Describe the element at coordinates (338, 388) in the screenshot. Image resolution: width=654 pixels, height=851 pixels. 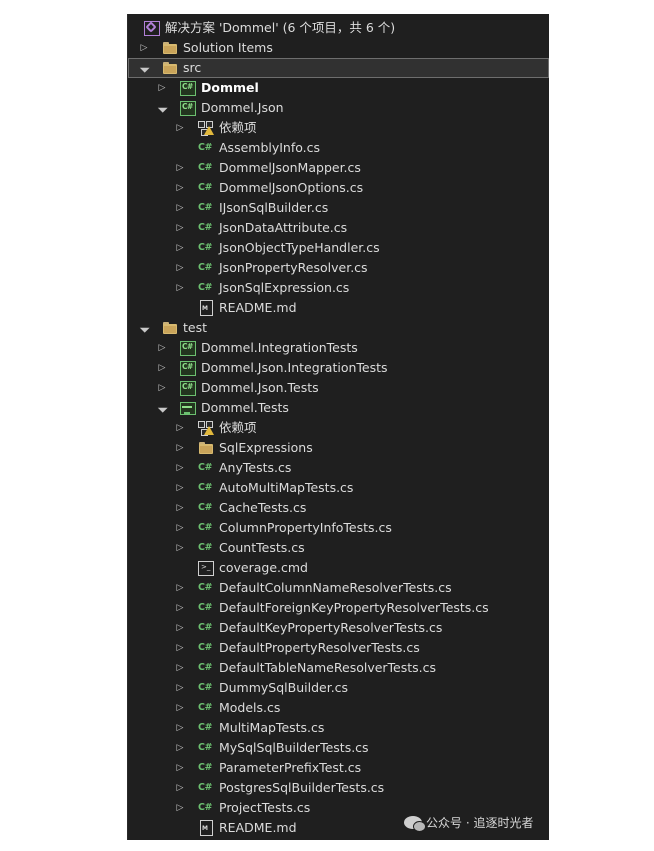
I see `tree-row-project: ▷ C# Dommel.Json.Tests` at that location.